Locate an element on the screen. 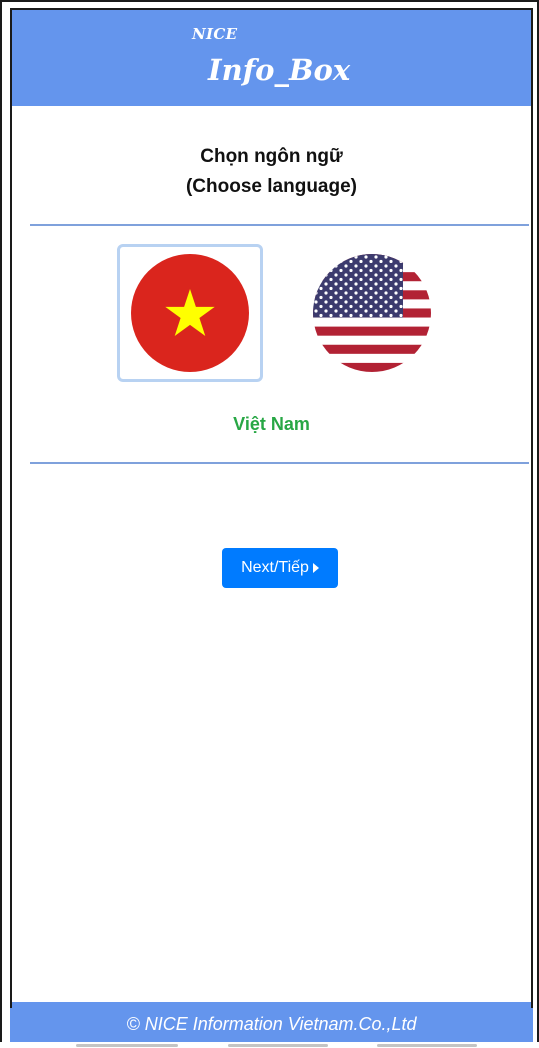  language-option-vietnam is located at coordinates (190, 313).